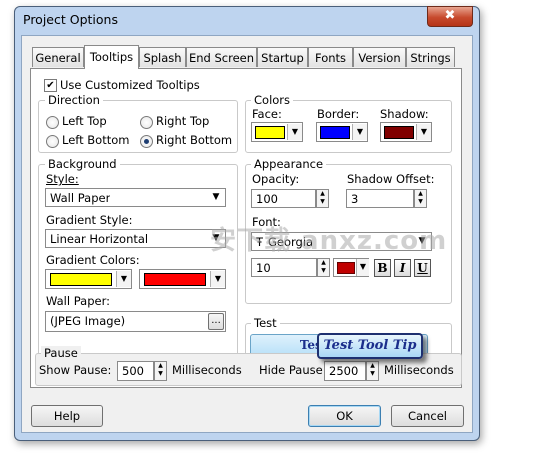 The width and height of the screenshot is (536, 473). I want to click on watermark: 安下载 anxz.com, so click(329, 241).